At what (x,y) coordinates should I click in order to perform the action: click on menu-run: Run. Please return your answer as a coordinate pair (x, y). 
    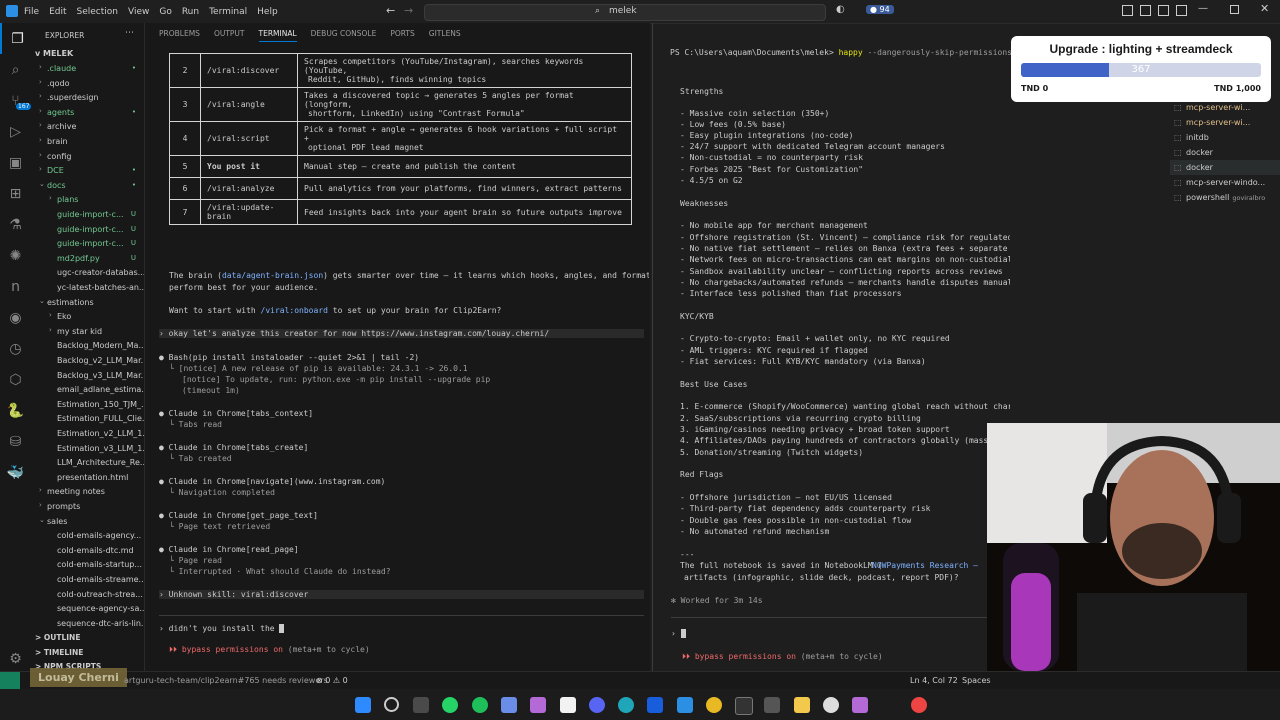
    Looking at the image, I should click on (190, 12).